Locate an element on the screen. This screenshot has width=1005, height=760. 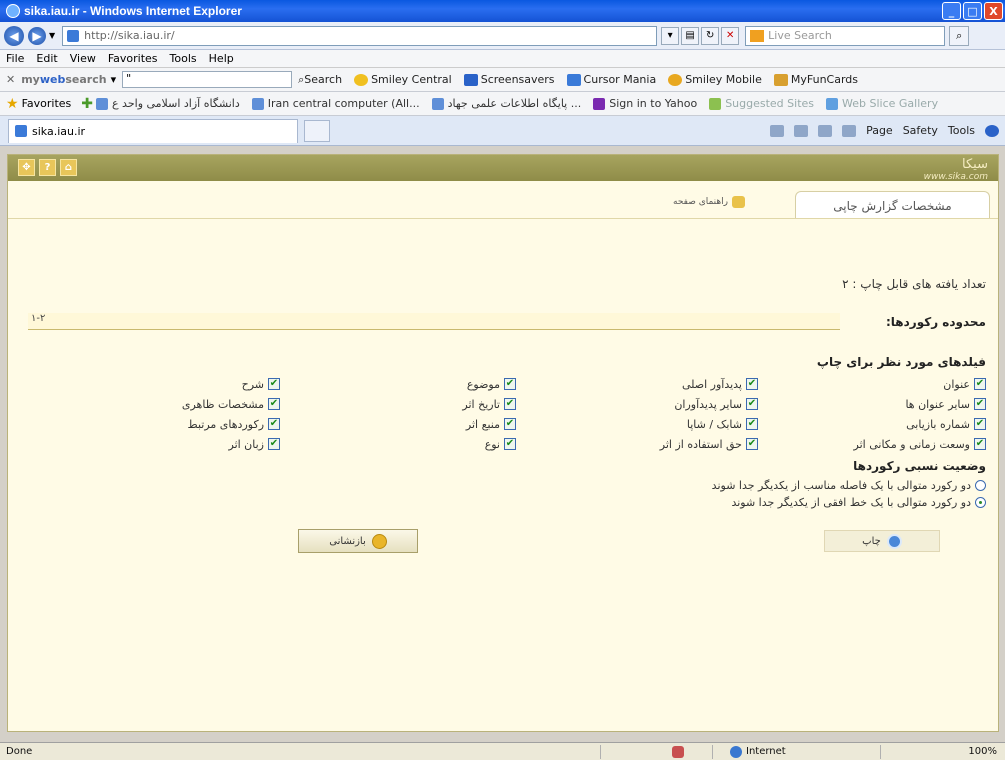
recent-pages-dropdown: ▼ is located at coordinates (52, 35).